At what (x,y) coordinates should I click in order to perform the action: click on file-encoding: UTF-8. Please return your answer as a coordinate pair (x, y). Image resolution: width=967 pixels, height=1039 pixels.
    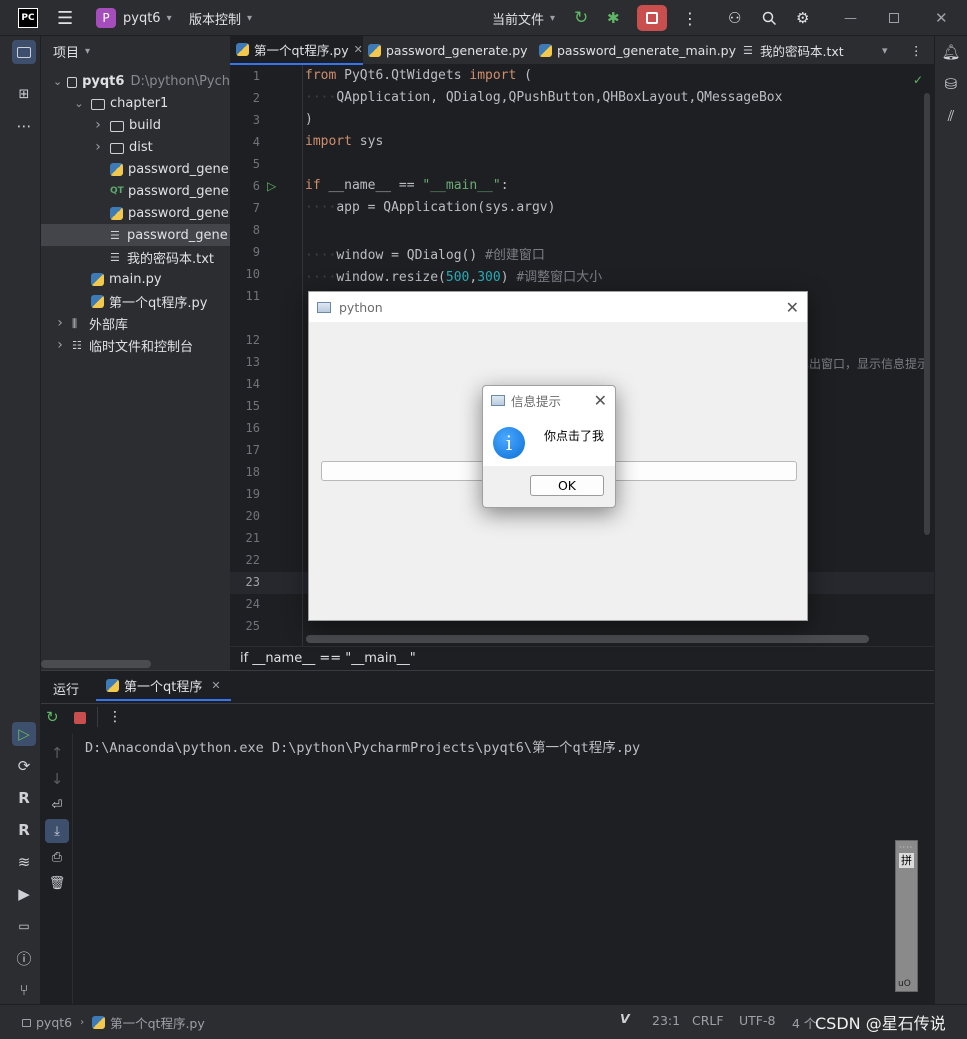
    Looking at the image, I should click on (757, 1020).